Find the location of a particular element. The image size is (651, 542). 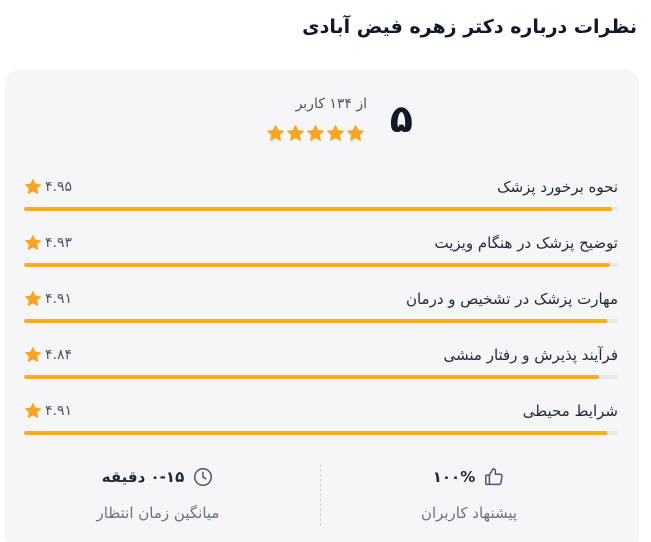

metric-row: نحوه برخورد پزشک ۴.۹۵ is located at coordinates (321, 200).